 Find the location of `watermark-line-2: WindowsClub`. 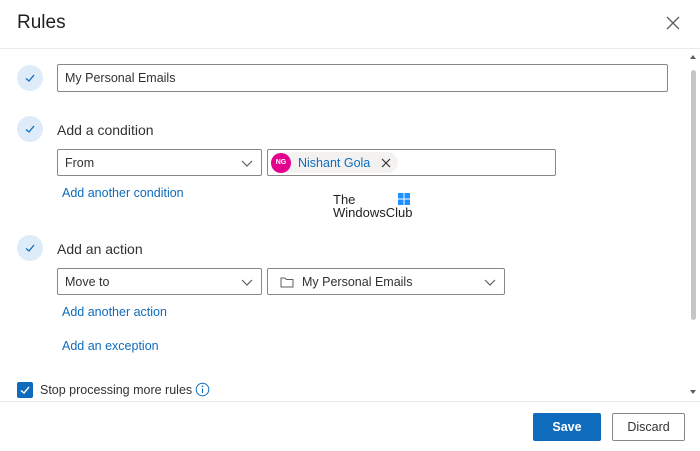

watermark-line-2: WindowsClub is located at coordinates (373, 212).